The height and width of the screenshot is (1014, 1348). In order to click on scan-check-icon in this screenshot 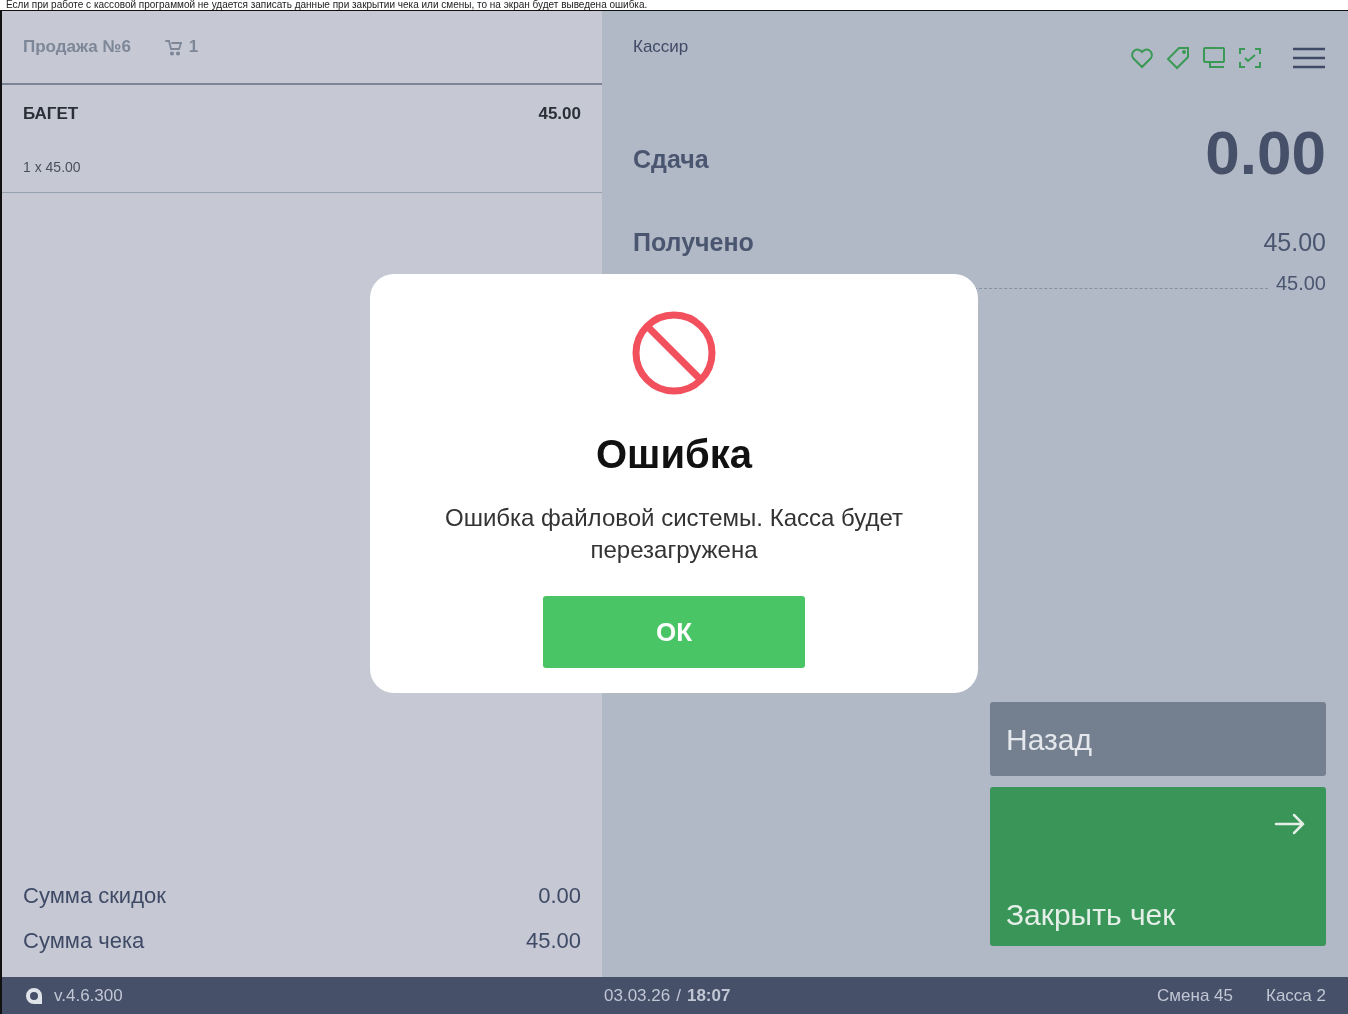, I will do `click(1250, 58)`.